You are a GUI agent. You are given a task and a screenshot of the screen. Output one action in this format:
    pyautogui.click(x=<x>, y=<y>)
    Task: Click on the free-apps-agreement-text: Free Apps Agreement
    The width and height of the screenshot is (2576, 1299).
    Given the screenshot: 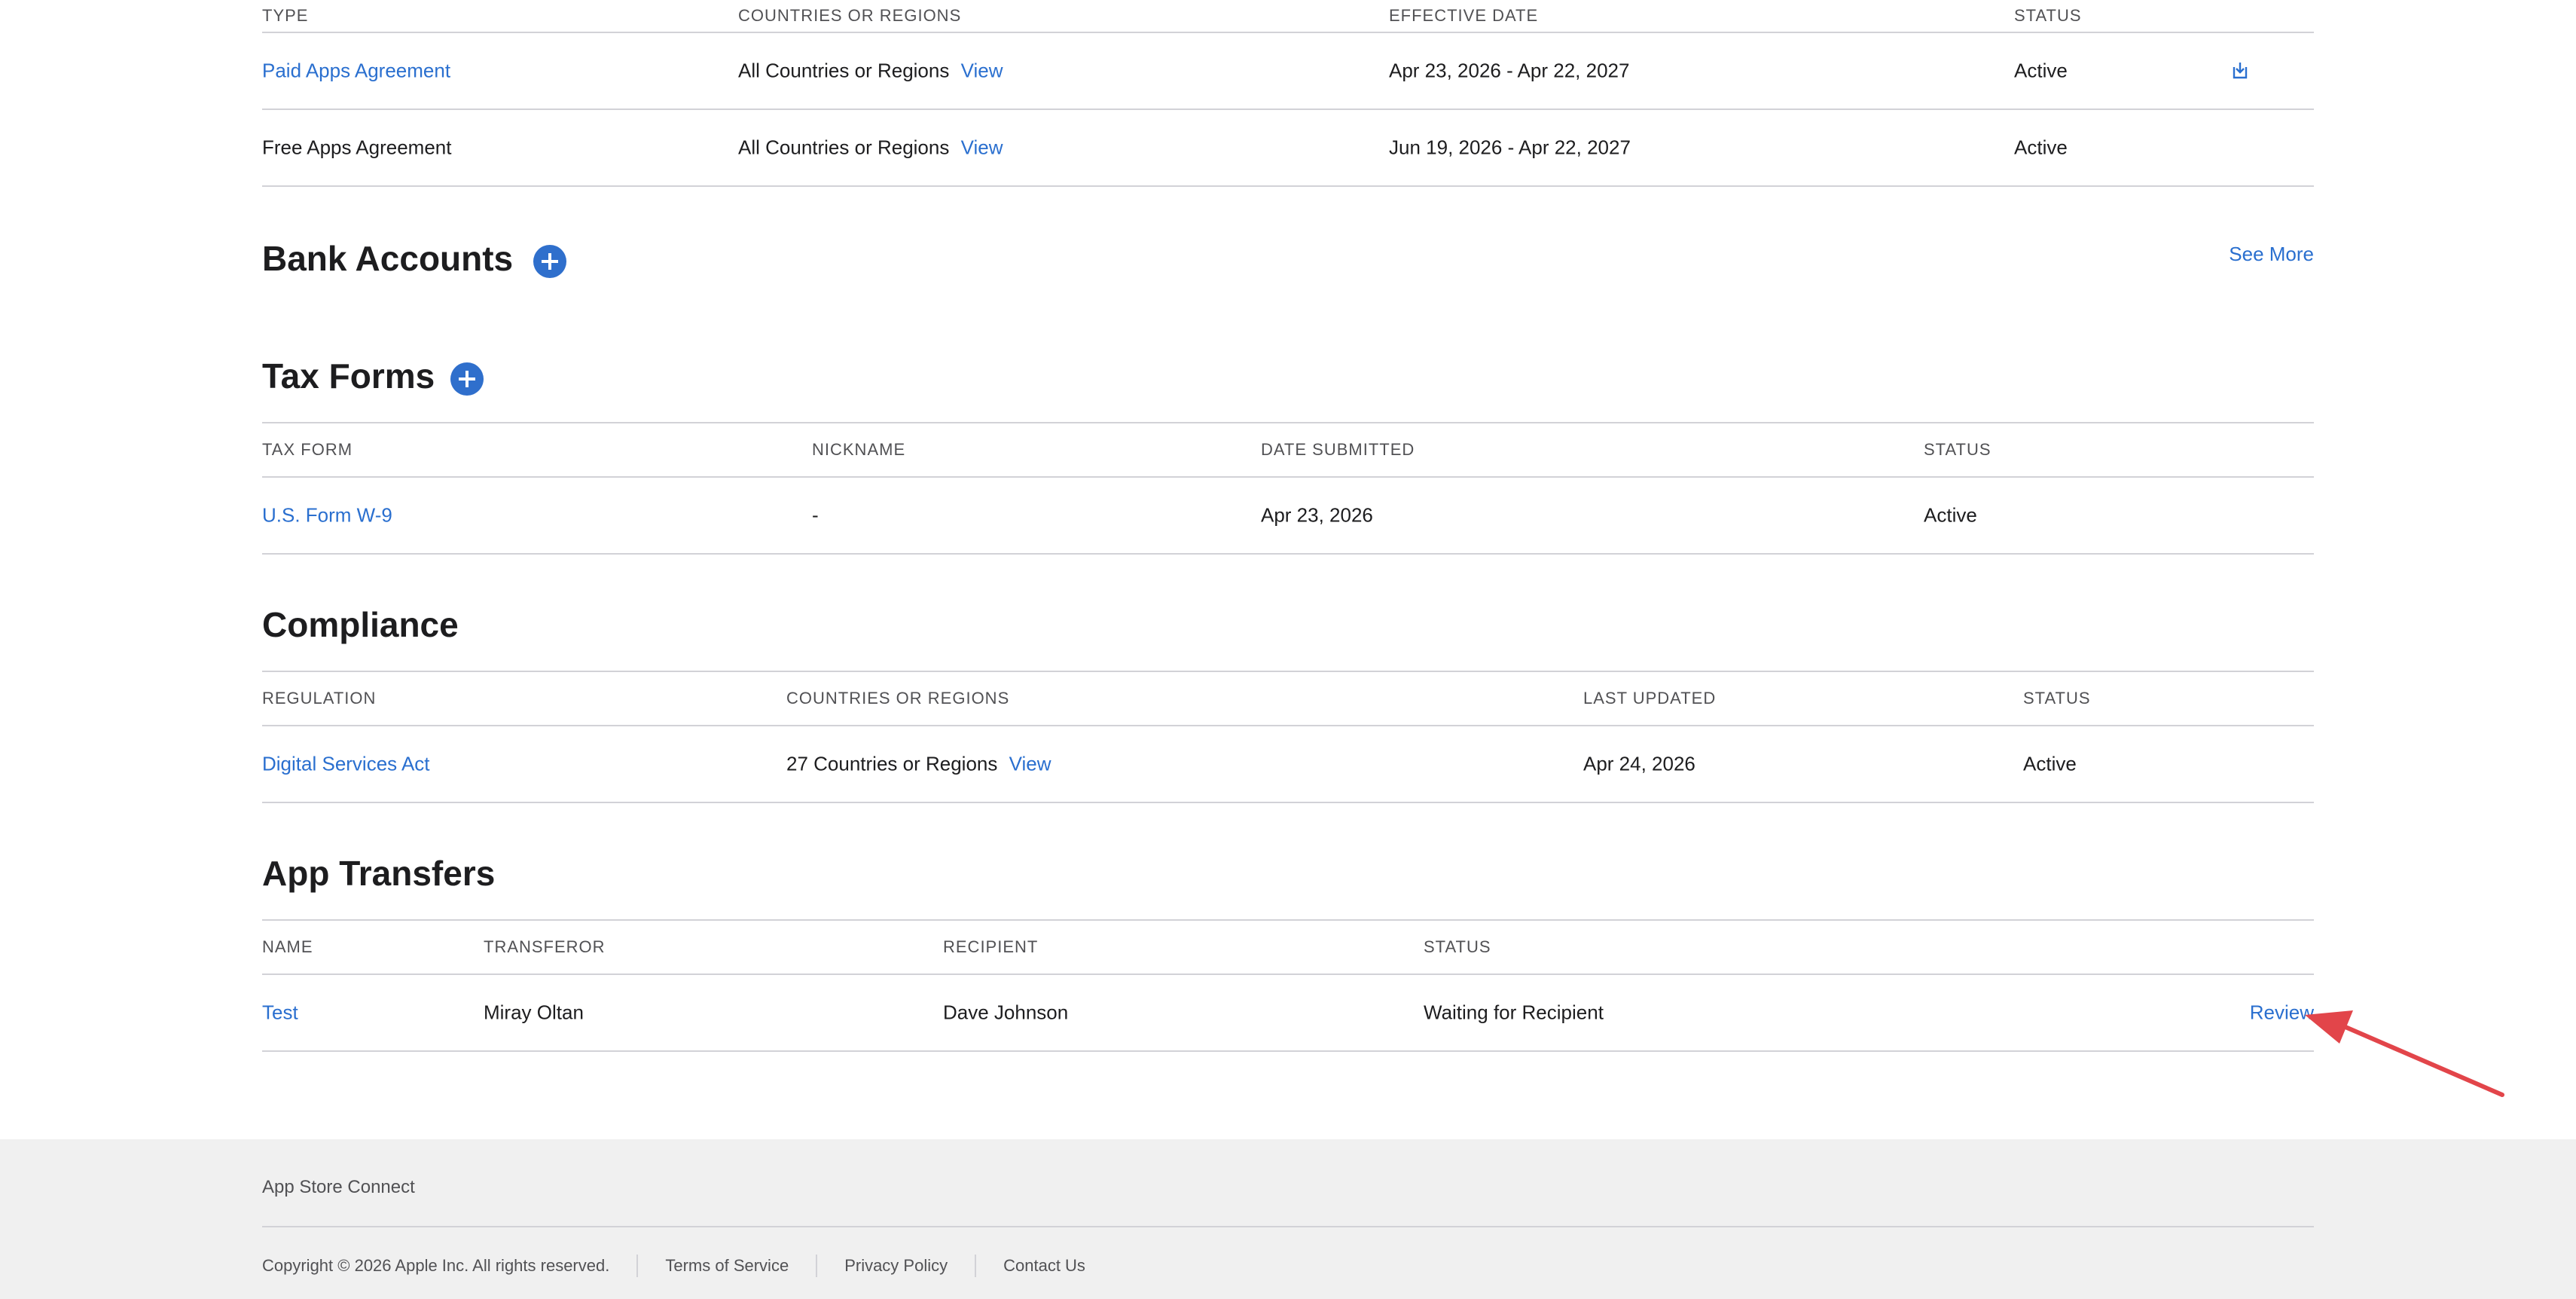 What is the action you would take?
    pyautogui.click(x=357, y=148)
    